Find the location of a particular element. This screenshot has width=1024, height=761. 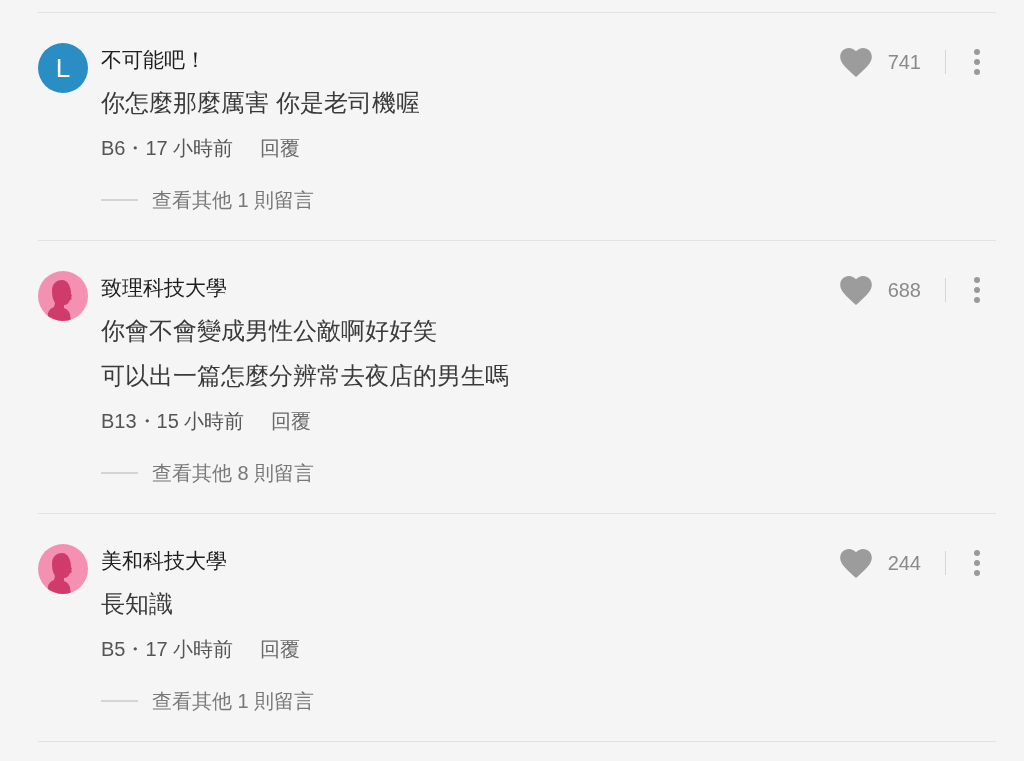

floor-and-time: B5・17 小時前 is located at coordinates (167, 649).